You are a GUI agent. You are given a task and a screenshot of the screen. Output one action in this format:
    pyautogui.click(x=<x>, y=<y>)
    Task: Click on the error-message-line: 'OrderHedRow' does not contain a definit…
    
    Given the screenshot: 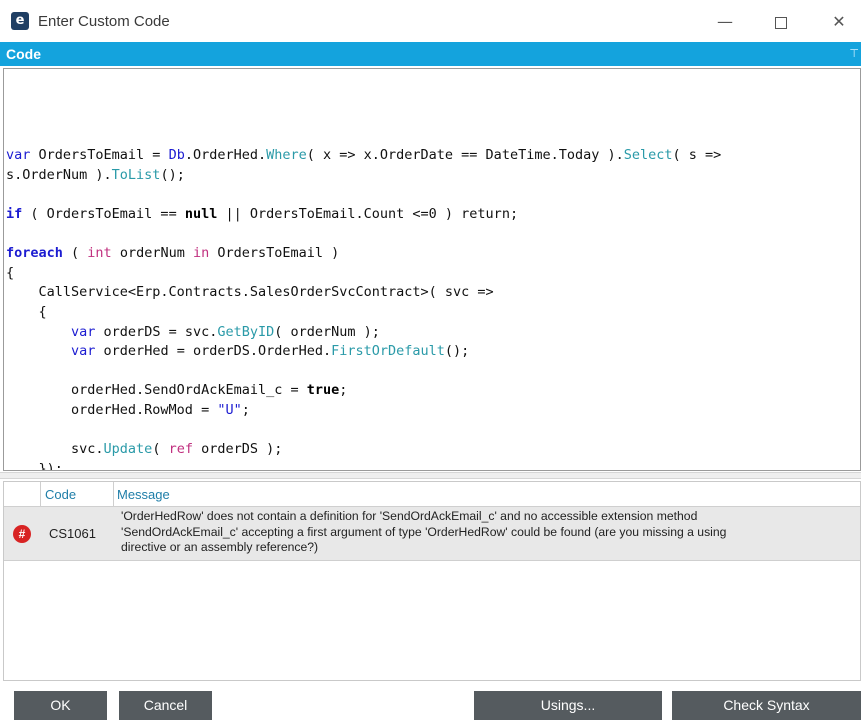 What is the action you would take?
    pyautogui.click(x=409, y=516)
    